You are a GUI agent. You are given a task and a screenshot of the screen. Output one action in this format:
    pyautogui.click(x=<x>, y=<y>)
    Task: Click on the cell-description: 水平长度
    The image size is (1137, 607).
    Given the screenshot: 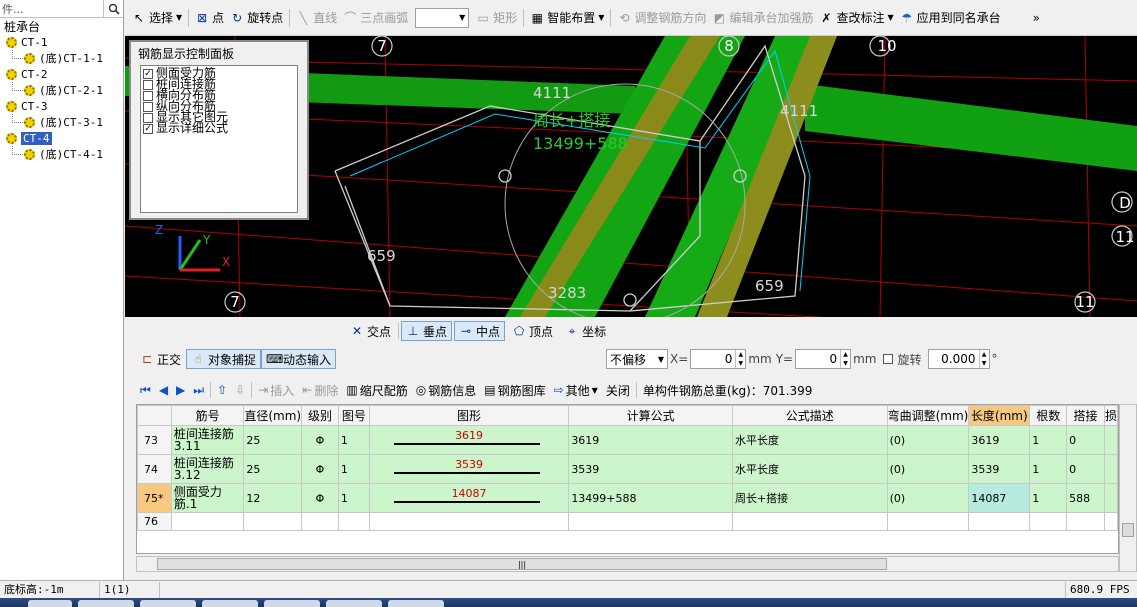 What is the action you would take?
    pyautogui.click(x=809, y=440)
    